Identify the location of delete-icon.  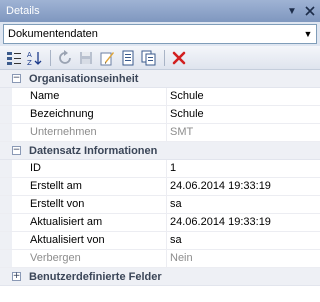
(179, 58).